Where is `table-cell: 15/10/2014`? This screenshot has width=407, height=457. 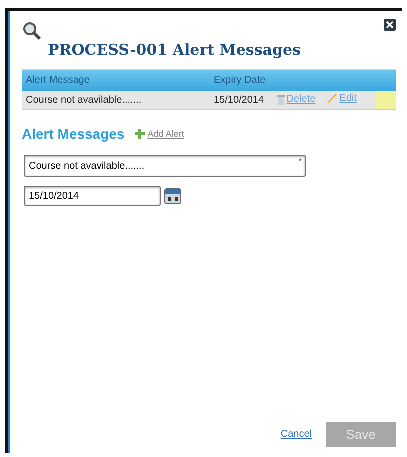
table-cell: 15/10/2014 is located at coordinates (241, 100).